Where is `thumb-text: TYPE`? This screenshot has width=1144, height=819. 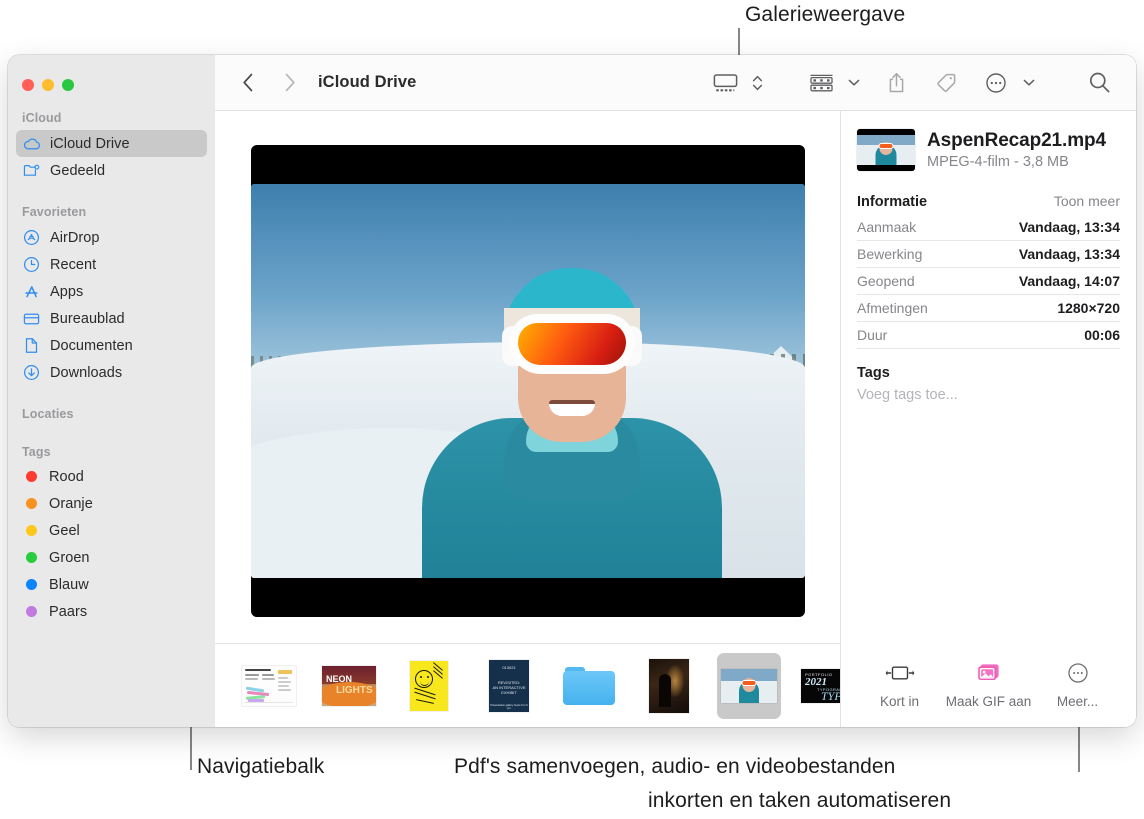 thumb-text: TYPE is located at coordinates (830, 695).